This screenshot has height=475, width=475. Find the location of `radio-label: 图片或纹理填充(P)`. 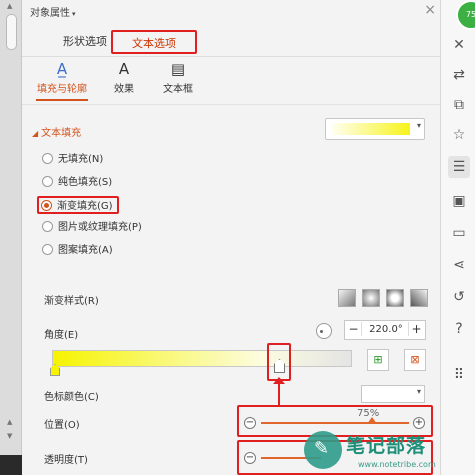

radio-label: 图片或纹理填充(P) is located at coordinates (100, 227).